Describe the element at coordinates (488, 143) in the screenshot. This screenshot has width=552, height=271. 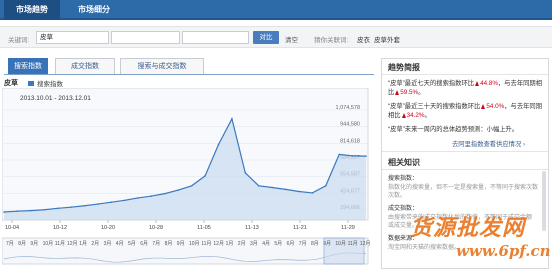
I see `more-supply-link: 去阿里指数查看供应情况 ›` at that location.